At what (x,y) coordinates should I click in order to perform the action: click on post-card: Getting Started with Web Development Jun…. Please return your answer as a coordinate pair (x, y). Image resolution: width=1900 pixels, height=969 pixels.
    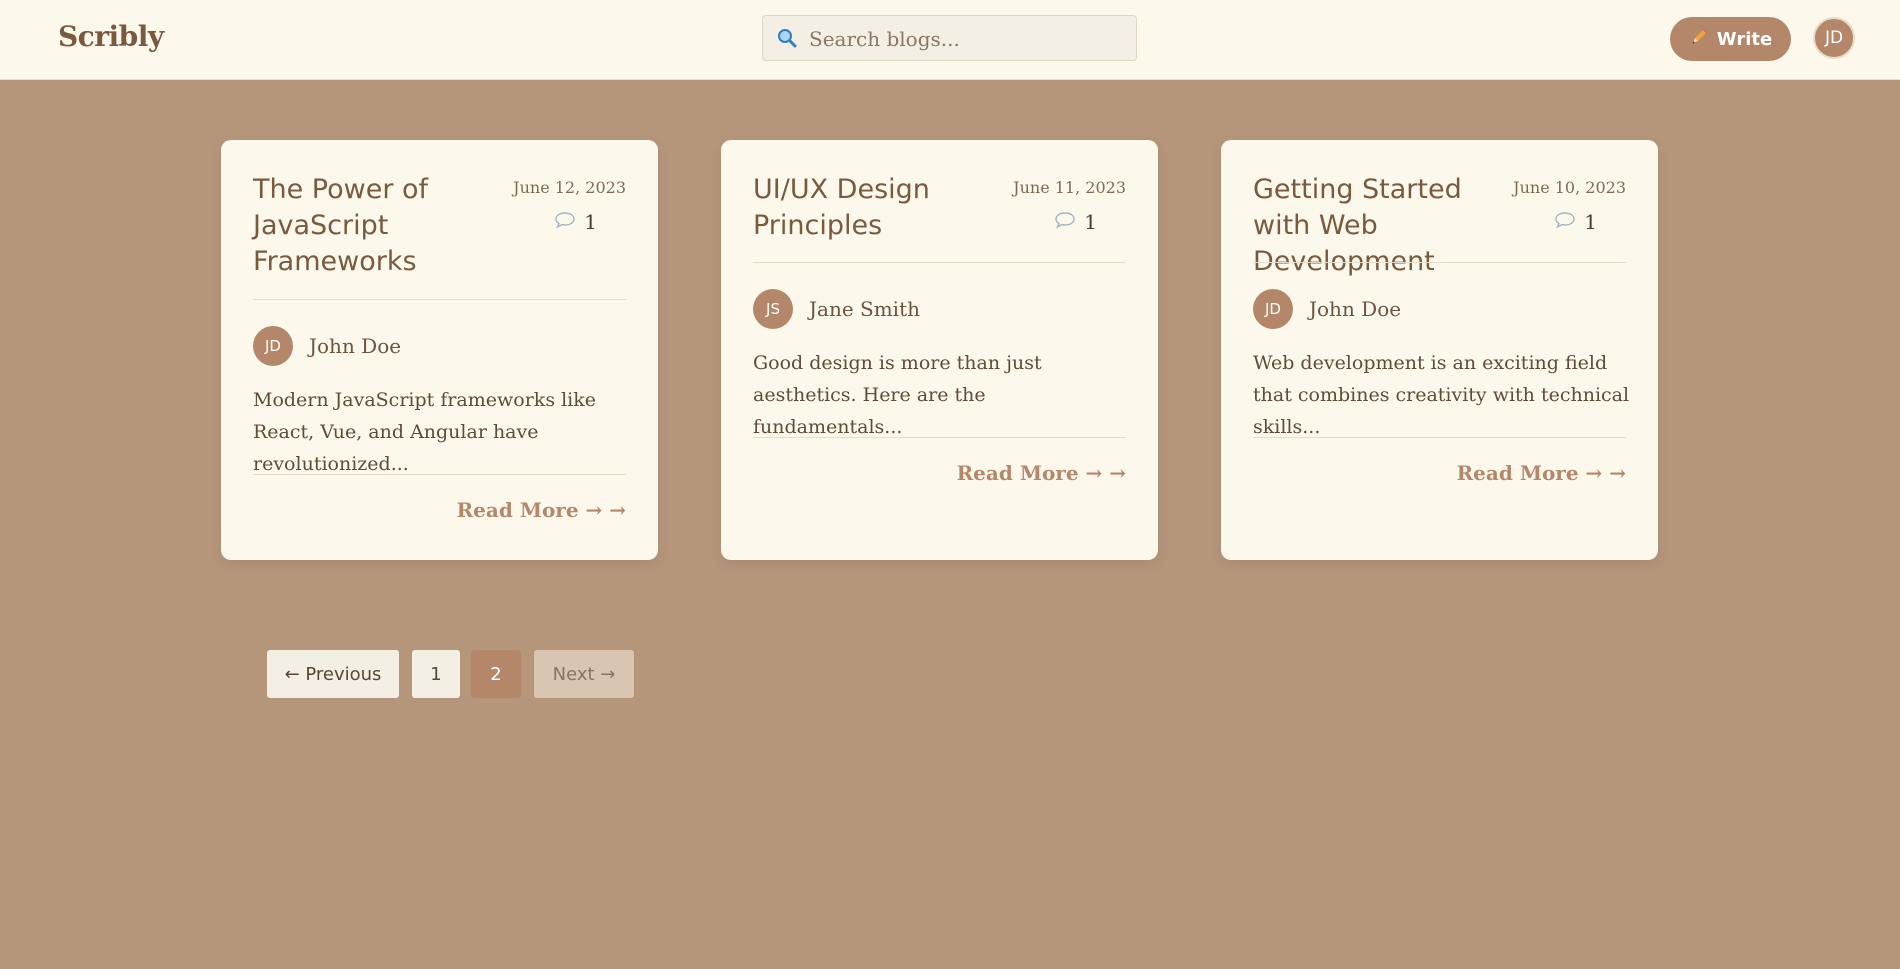
    Looking at the image, I should click on (1439, 350).